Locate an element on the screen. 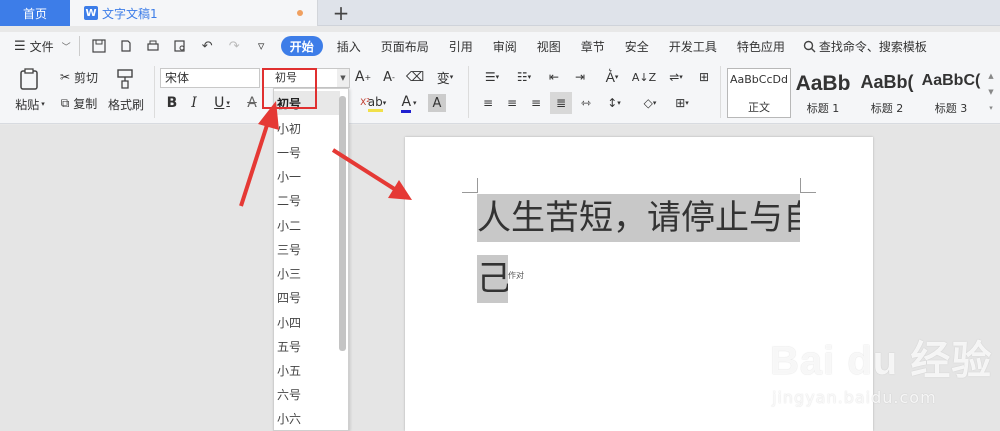 The image size is (1000, 431). line-spacing-icon: ↕ ▾ is located at coordinates (614, 103).